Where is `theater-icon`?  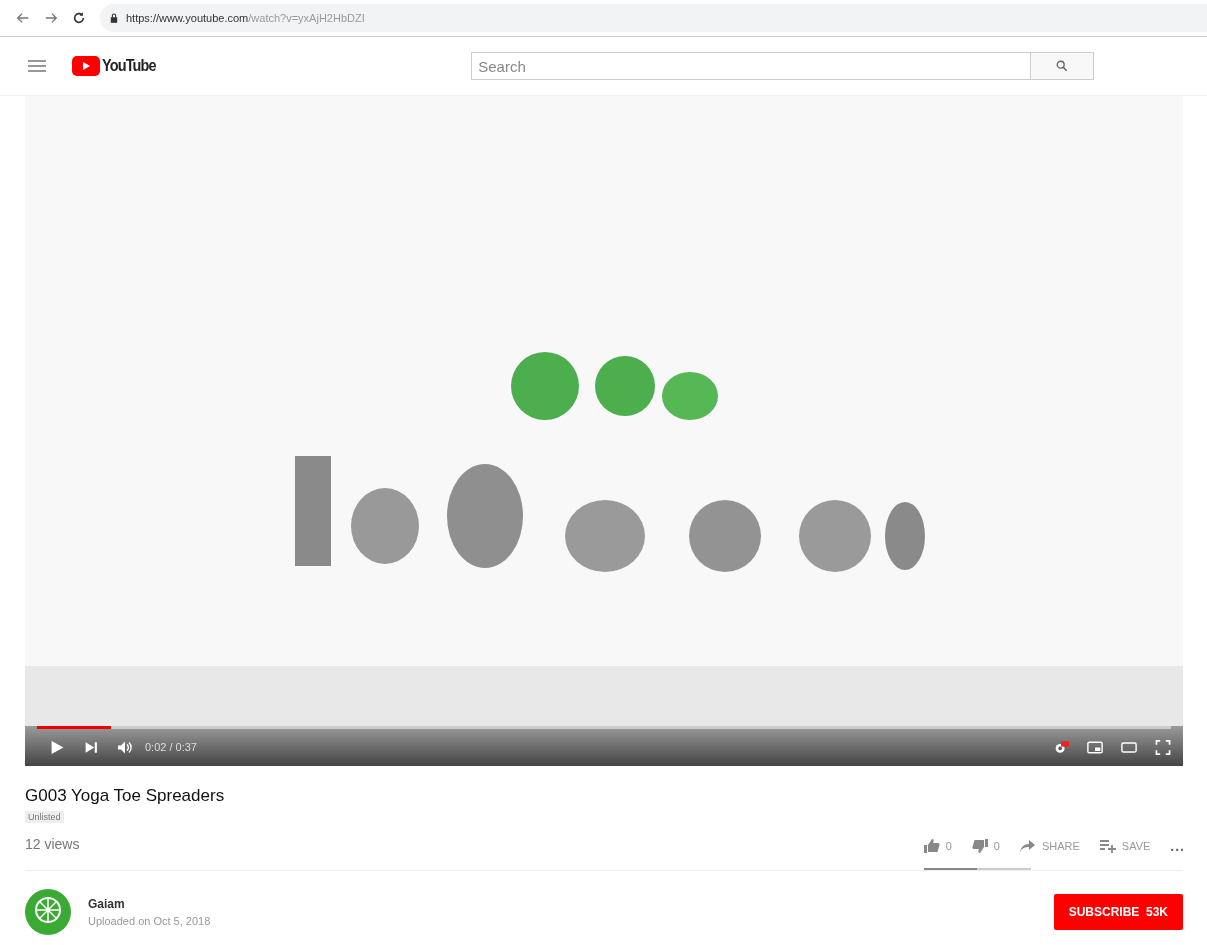 theater-icon is located at coordinates (1129, 747).